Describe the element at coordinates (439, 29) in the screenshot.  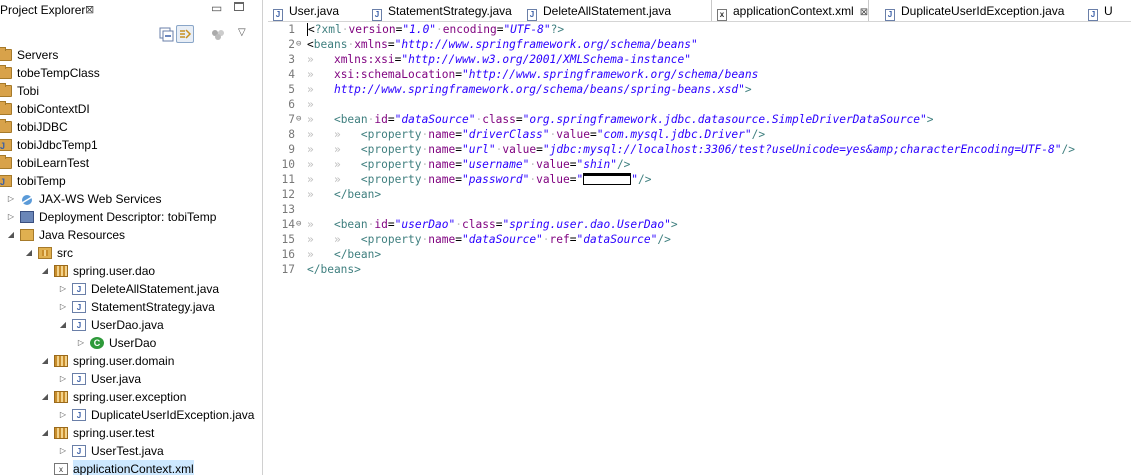
I see `code-token: ·` at that location.